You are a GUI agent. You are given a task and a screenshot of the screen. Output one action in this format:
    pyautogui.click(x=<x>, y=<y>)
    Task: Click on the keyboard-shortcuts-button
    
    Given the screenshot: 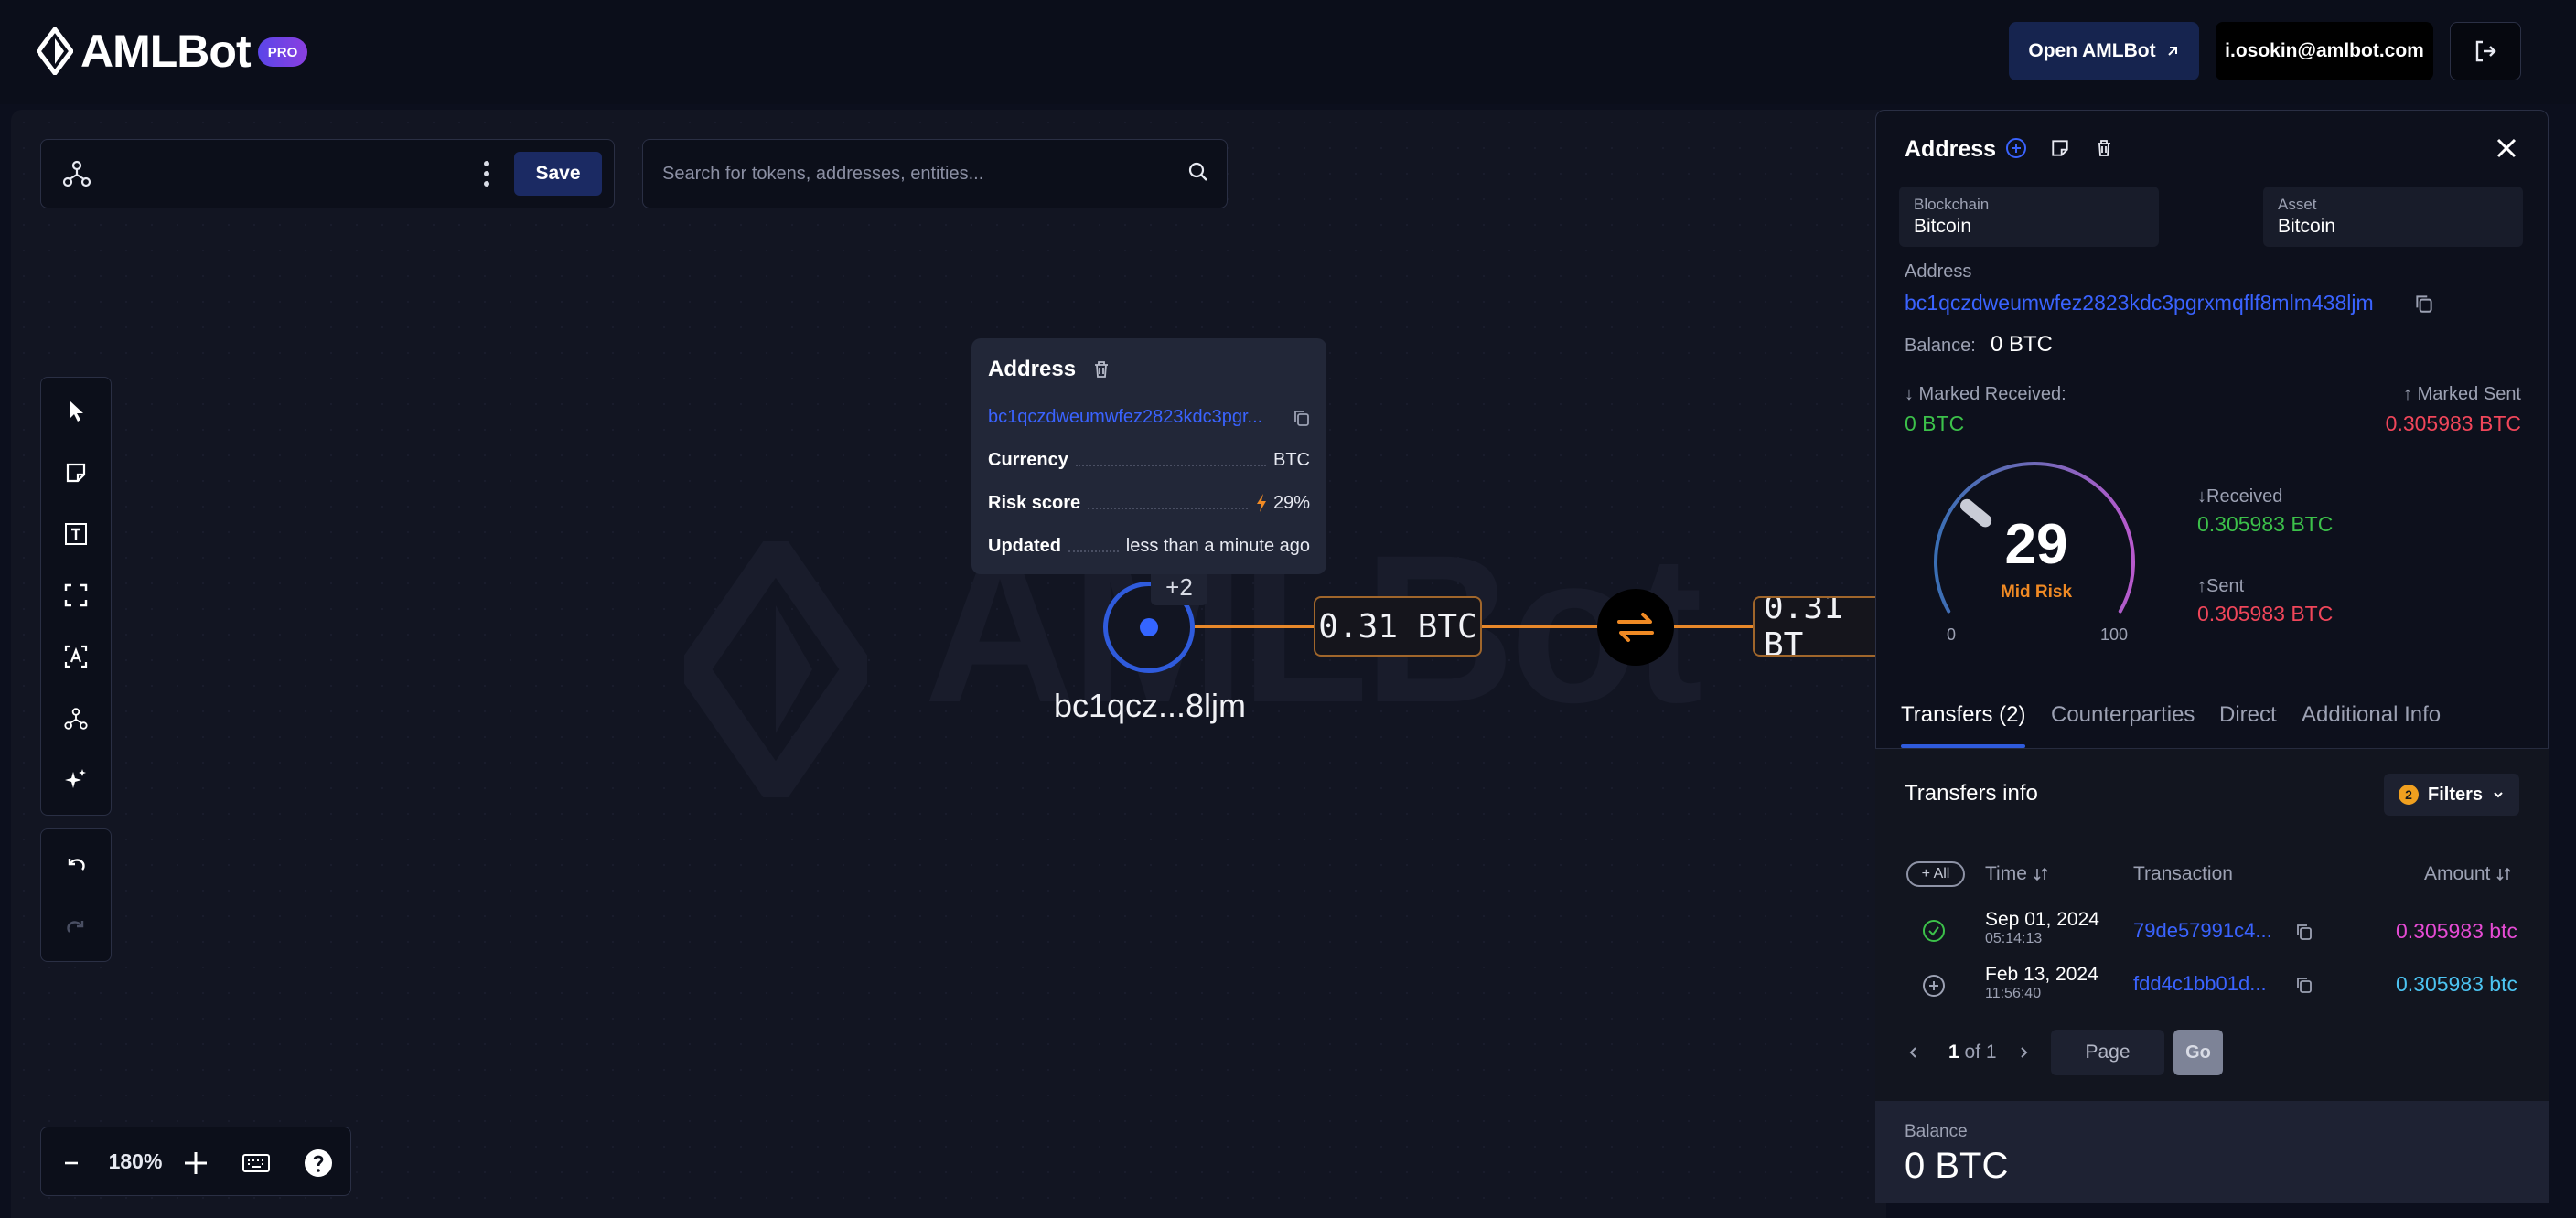 What is the action you would take?
    pyautogui.click(x=256, y=1163)
    